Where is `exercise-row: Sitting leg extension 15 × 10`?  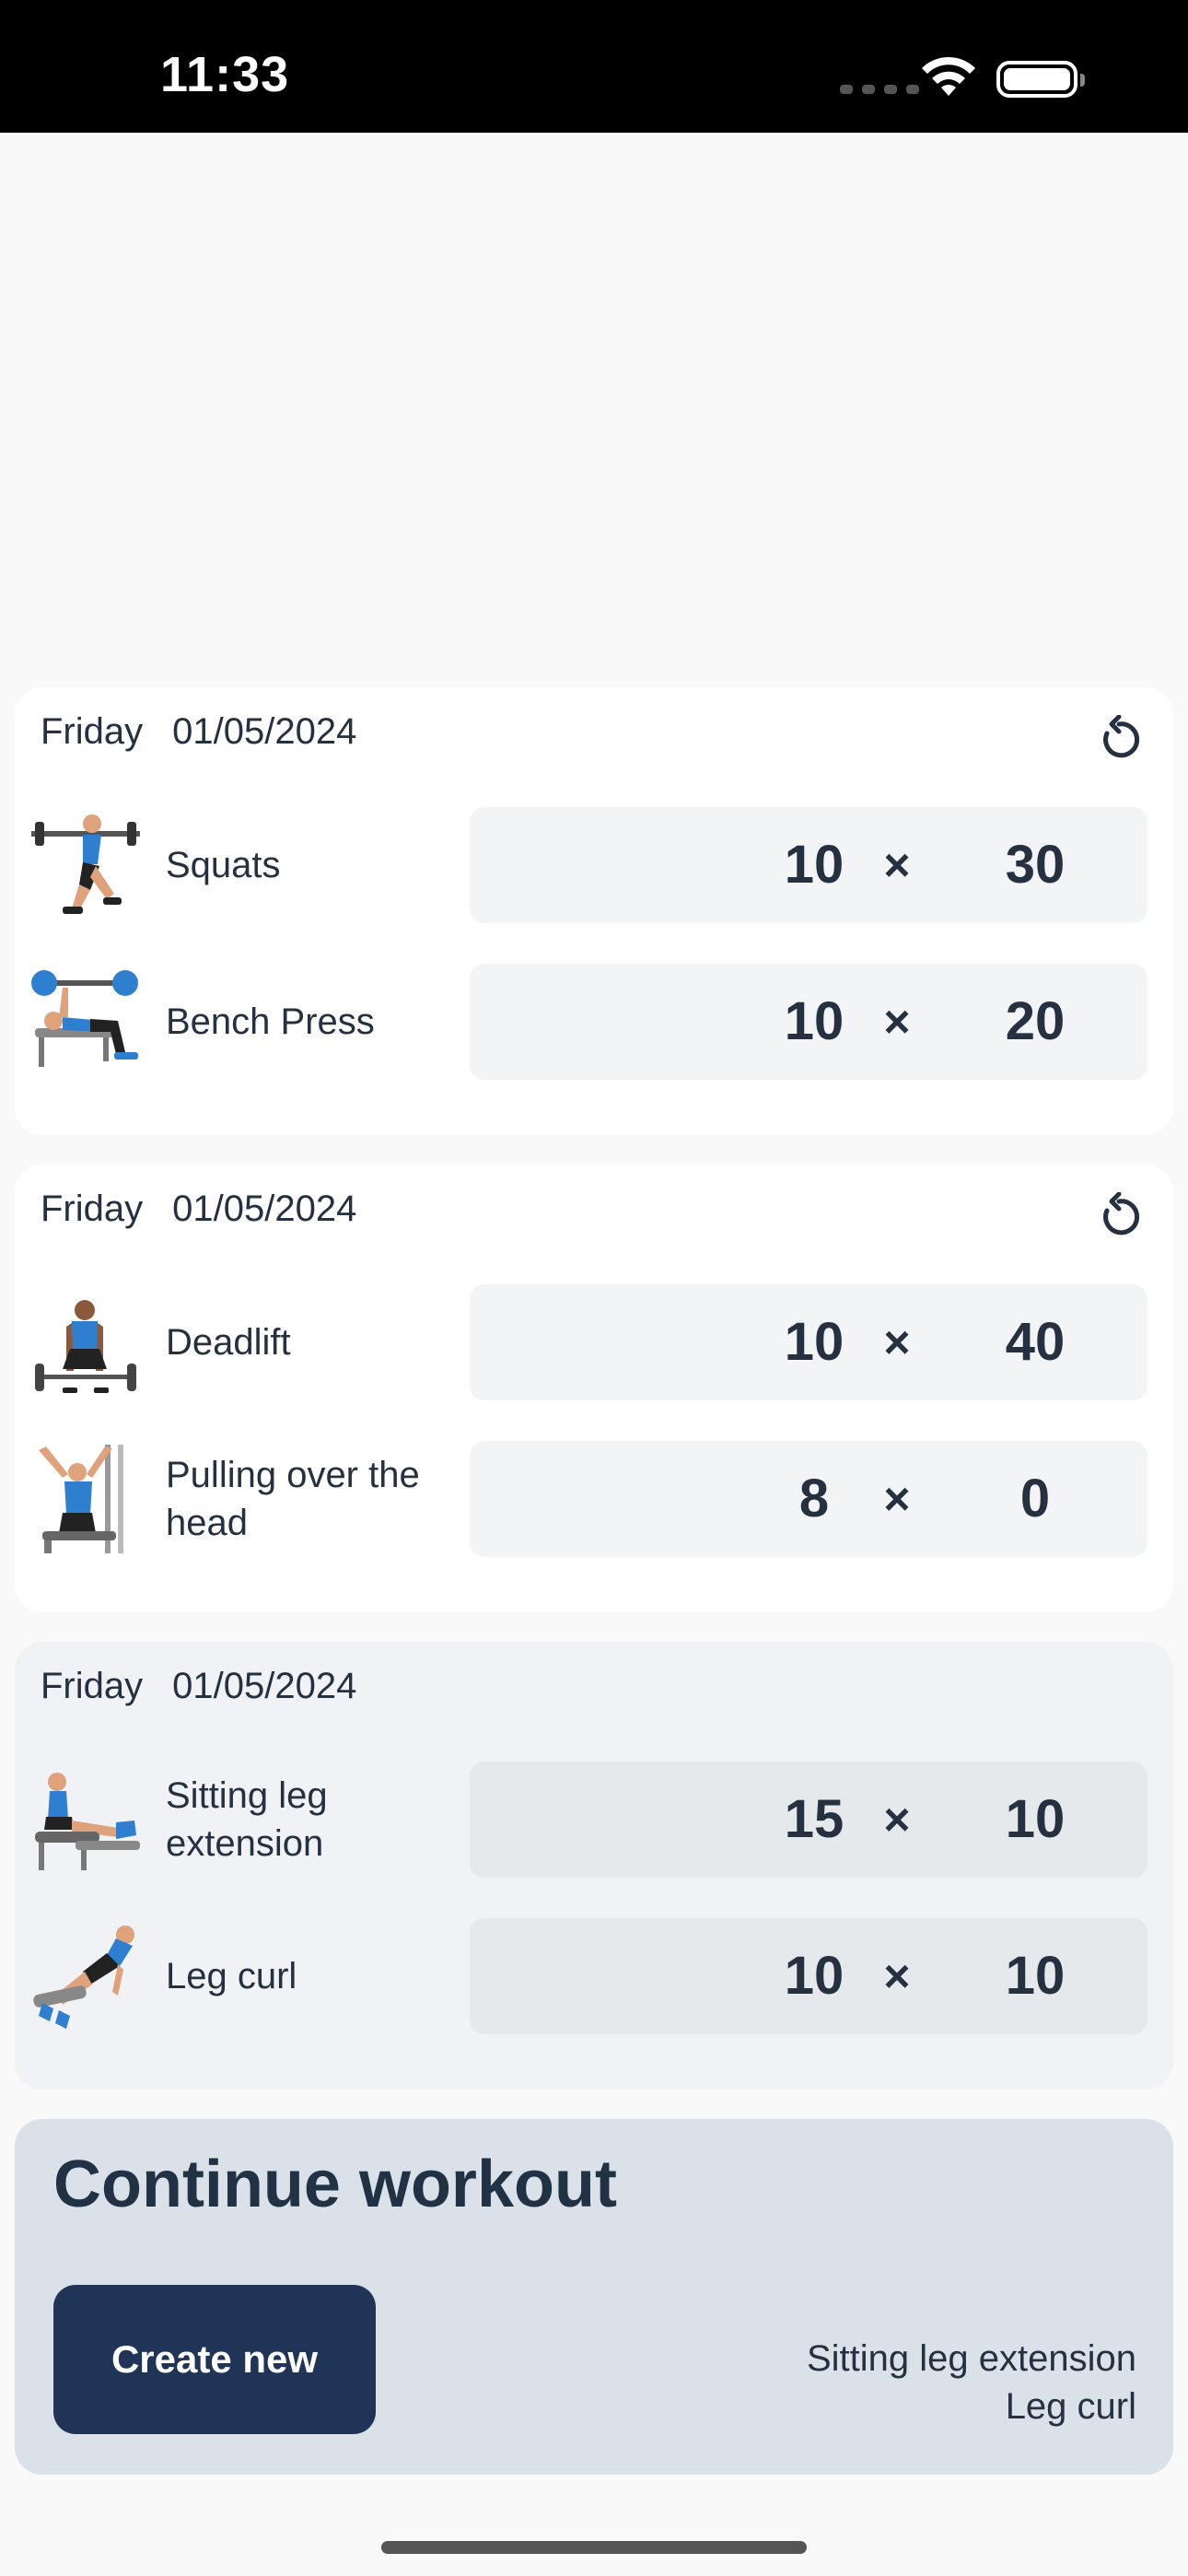 exercise-row: Sitting leg extension 15 × 10 is located at coordinates (594, 1820).